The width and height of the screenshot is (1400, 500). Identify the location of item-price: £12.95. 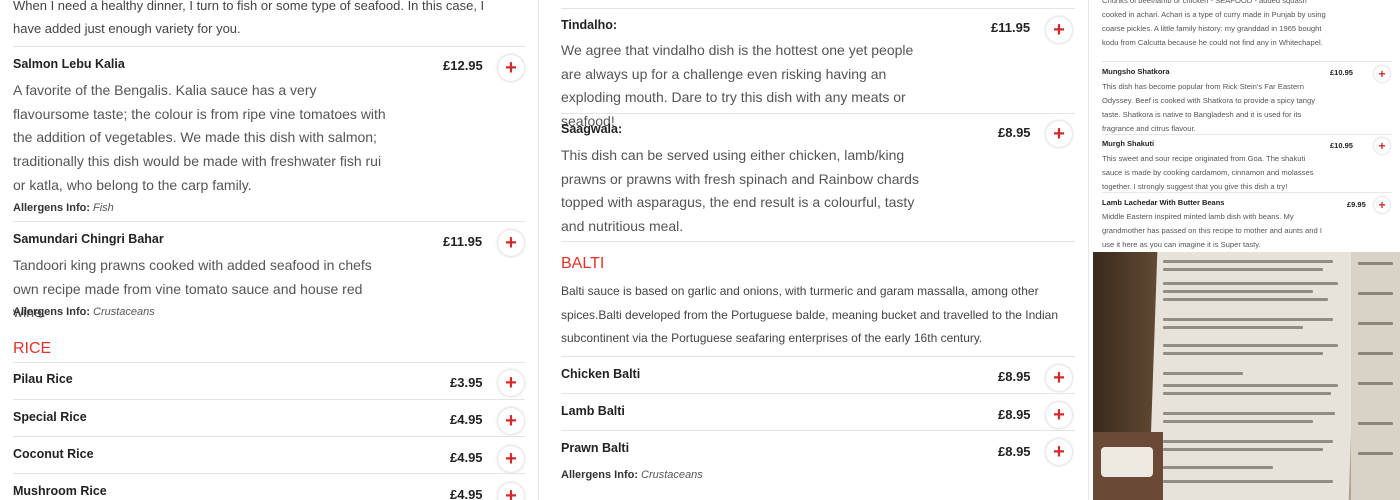
(463, 65).